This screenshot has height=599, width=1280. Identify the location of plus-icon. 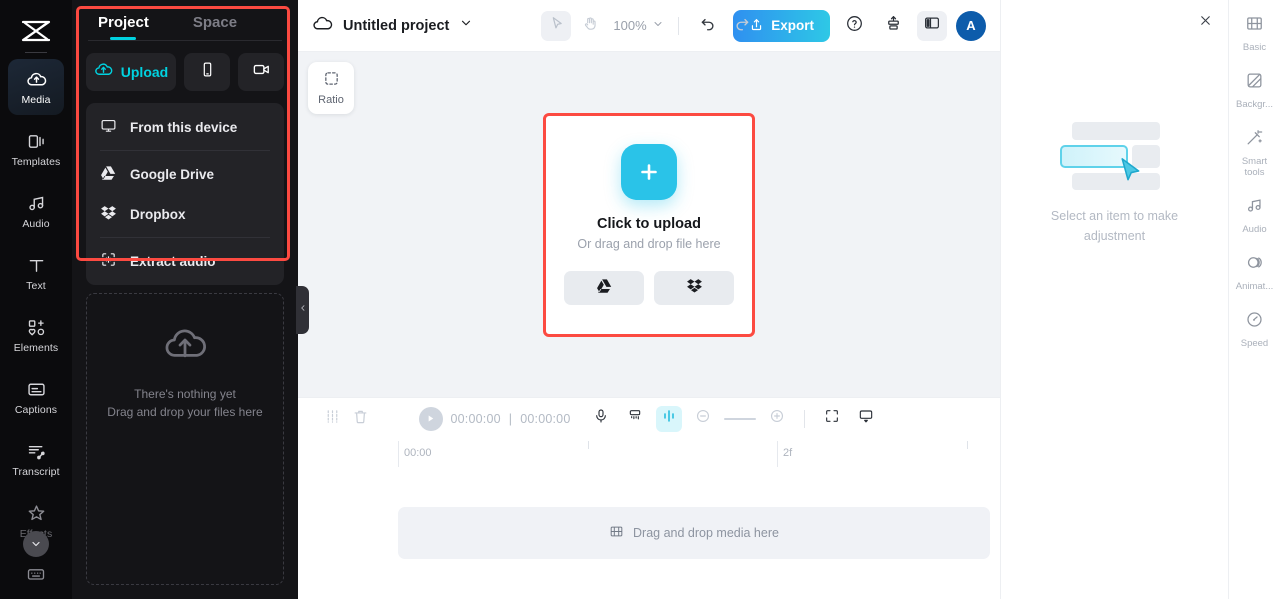
(649, 172).